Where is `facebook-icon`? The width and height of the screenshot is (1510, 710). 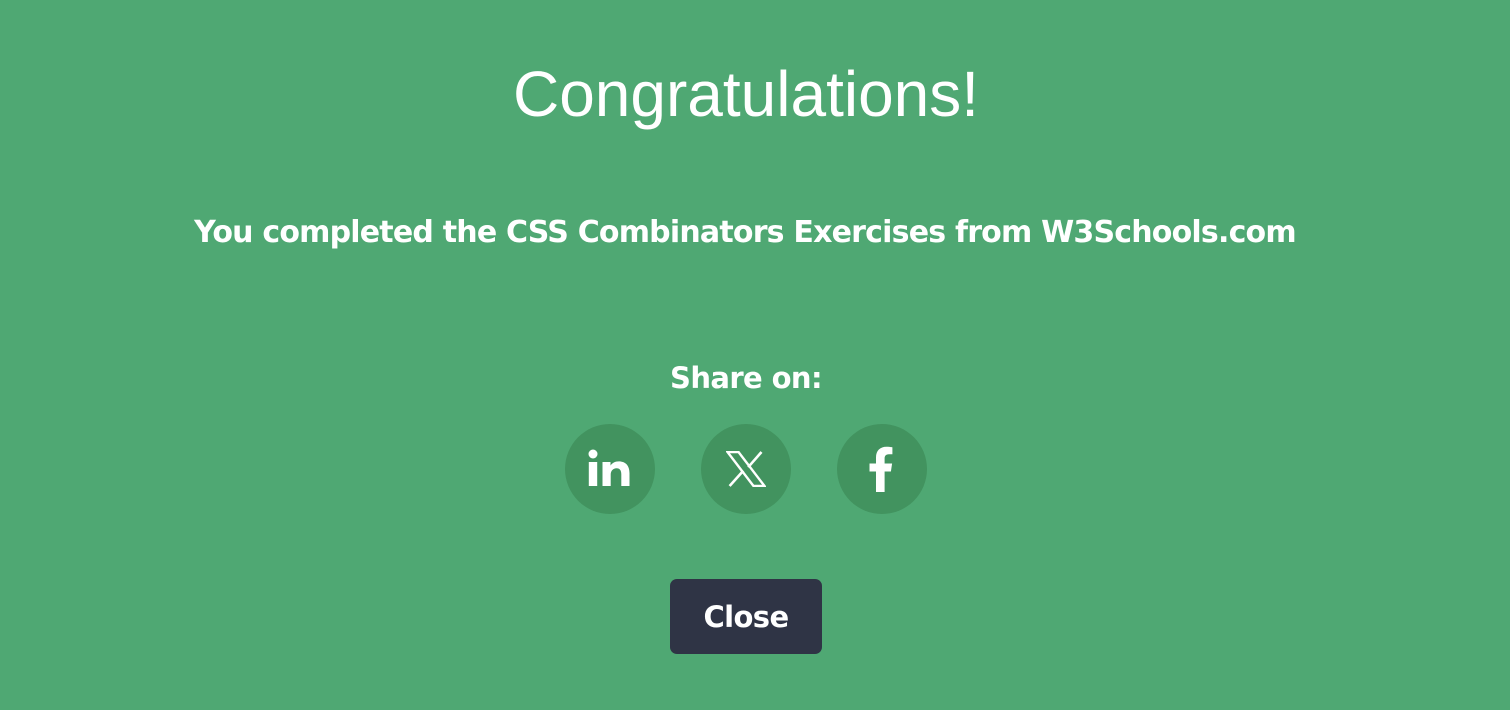 facebook-icon is located at coordinates (881, 469).